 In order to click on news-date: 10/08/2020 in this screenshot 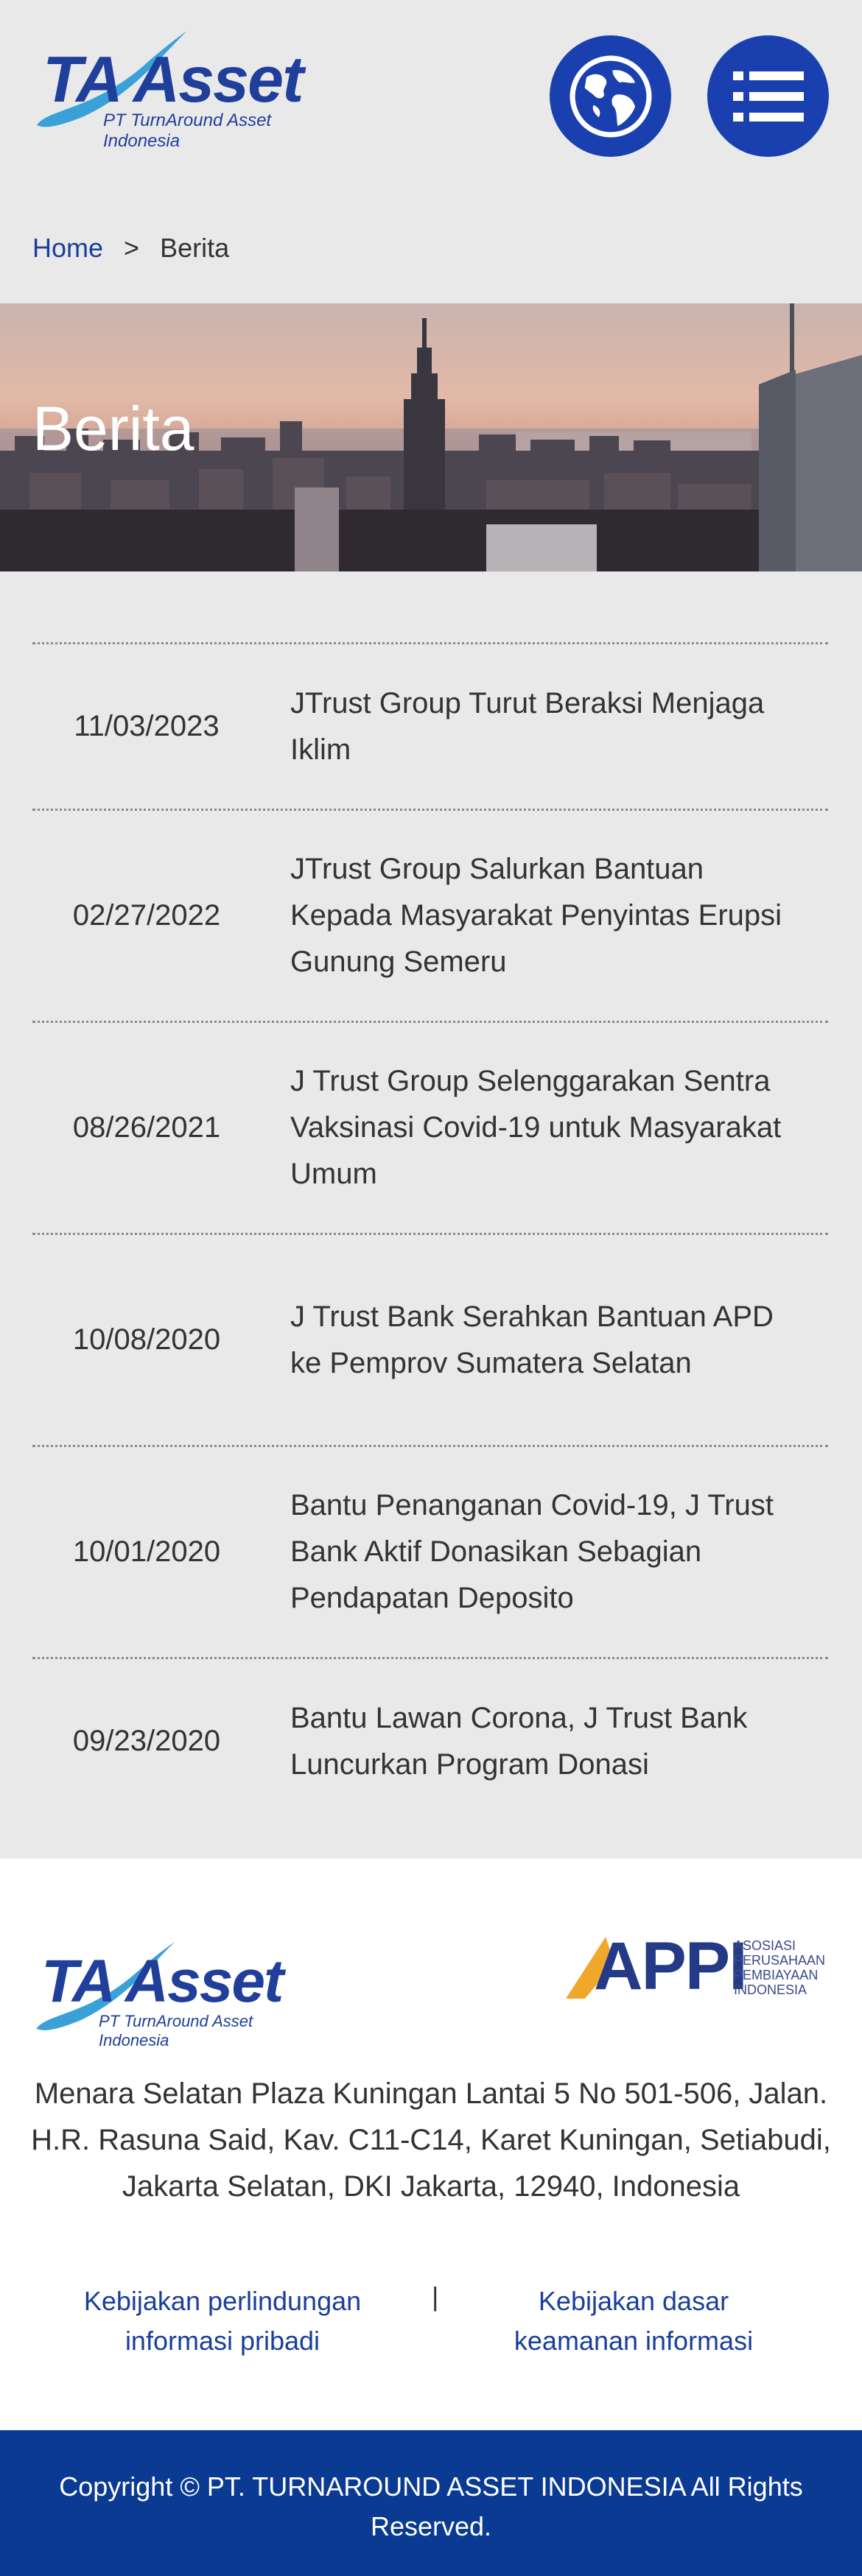, I will do `click(146, 1339)`.